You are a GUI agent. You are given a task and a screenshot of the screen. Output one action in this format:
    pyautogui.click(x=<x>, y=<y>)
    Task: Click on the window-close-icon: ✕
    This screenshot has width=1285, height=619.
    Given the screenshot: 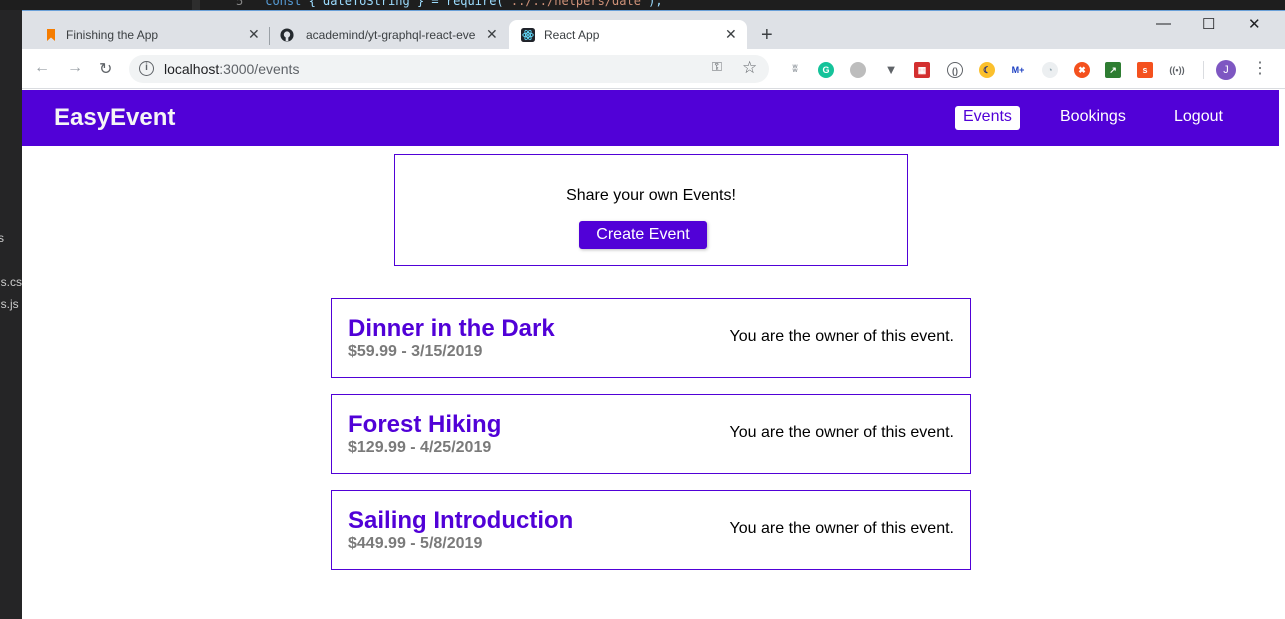 What is the action you would take?
    pyautogui.click(x=1254, y=24)
    